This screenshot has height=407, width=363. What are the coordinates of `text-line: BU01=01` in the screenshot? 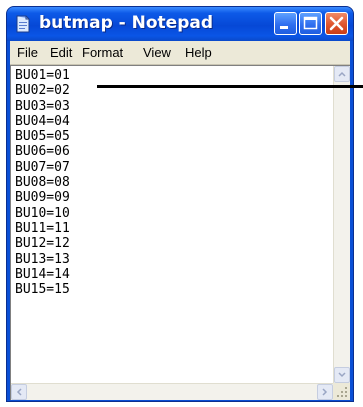 It's located at (42, 75).